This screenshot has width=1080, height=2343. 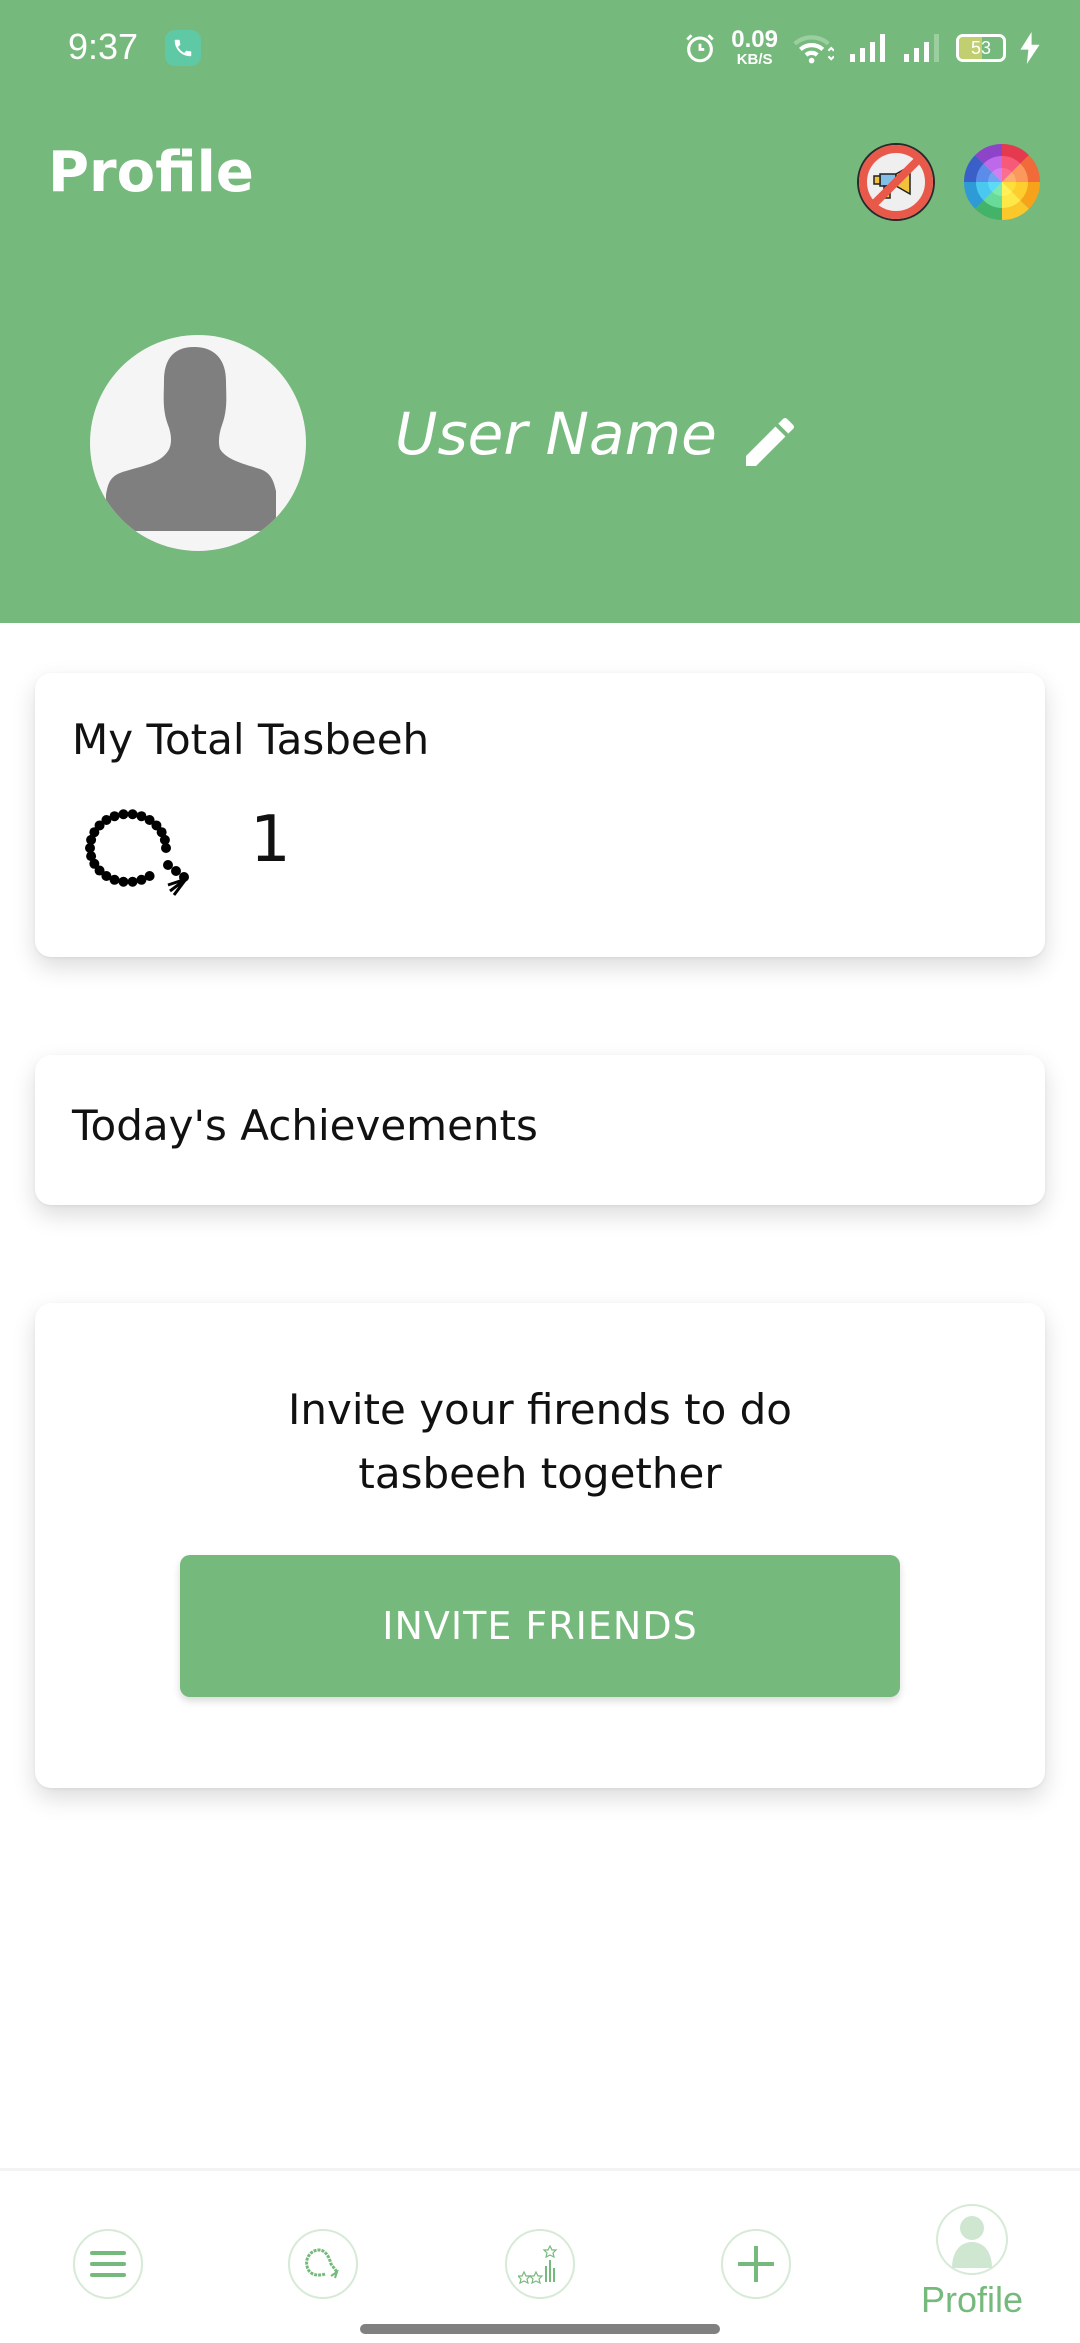 I want to click on nav-item-tasbeeh, so click(x=323, y=2246).